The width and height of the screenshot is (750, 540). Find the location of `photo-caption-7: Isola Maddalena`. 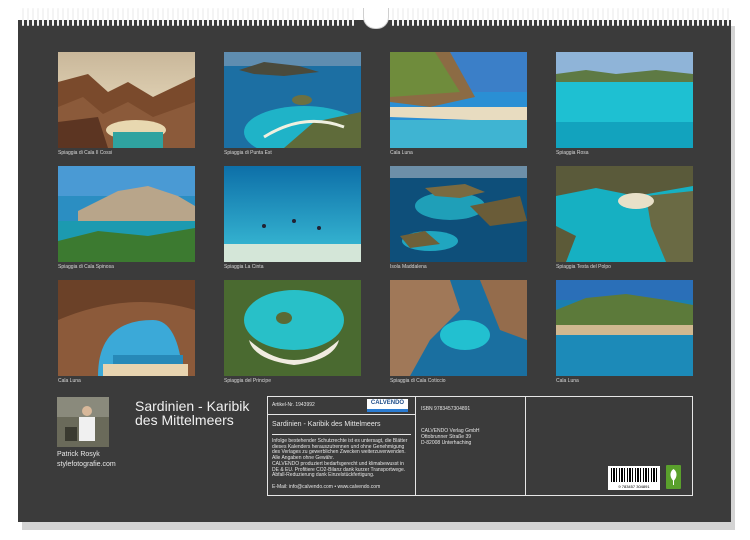

photo-caption-7: Isola Maddalena is located at coordinates (408, 267).